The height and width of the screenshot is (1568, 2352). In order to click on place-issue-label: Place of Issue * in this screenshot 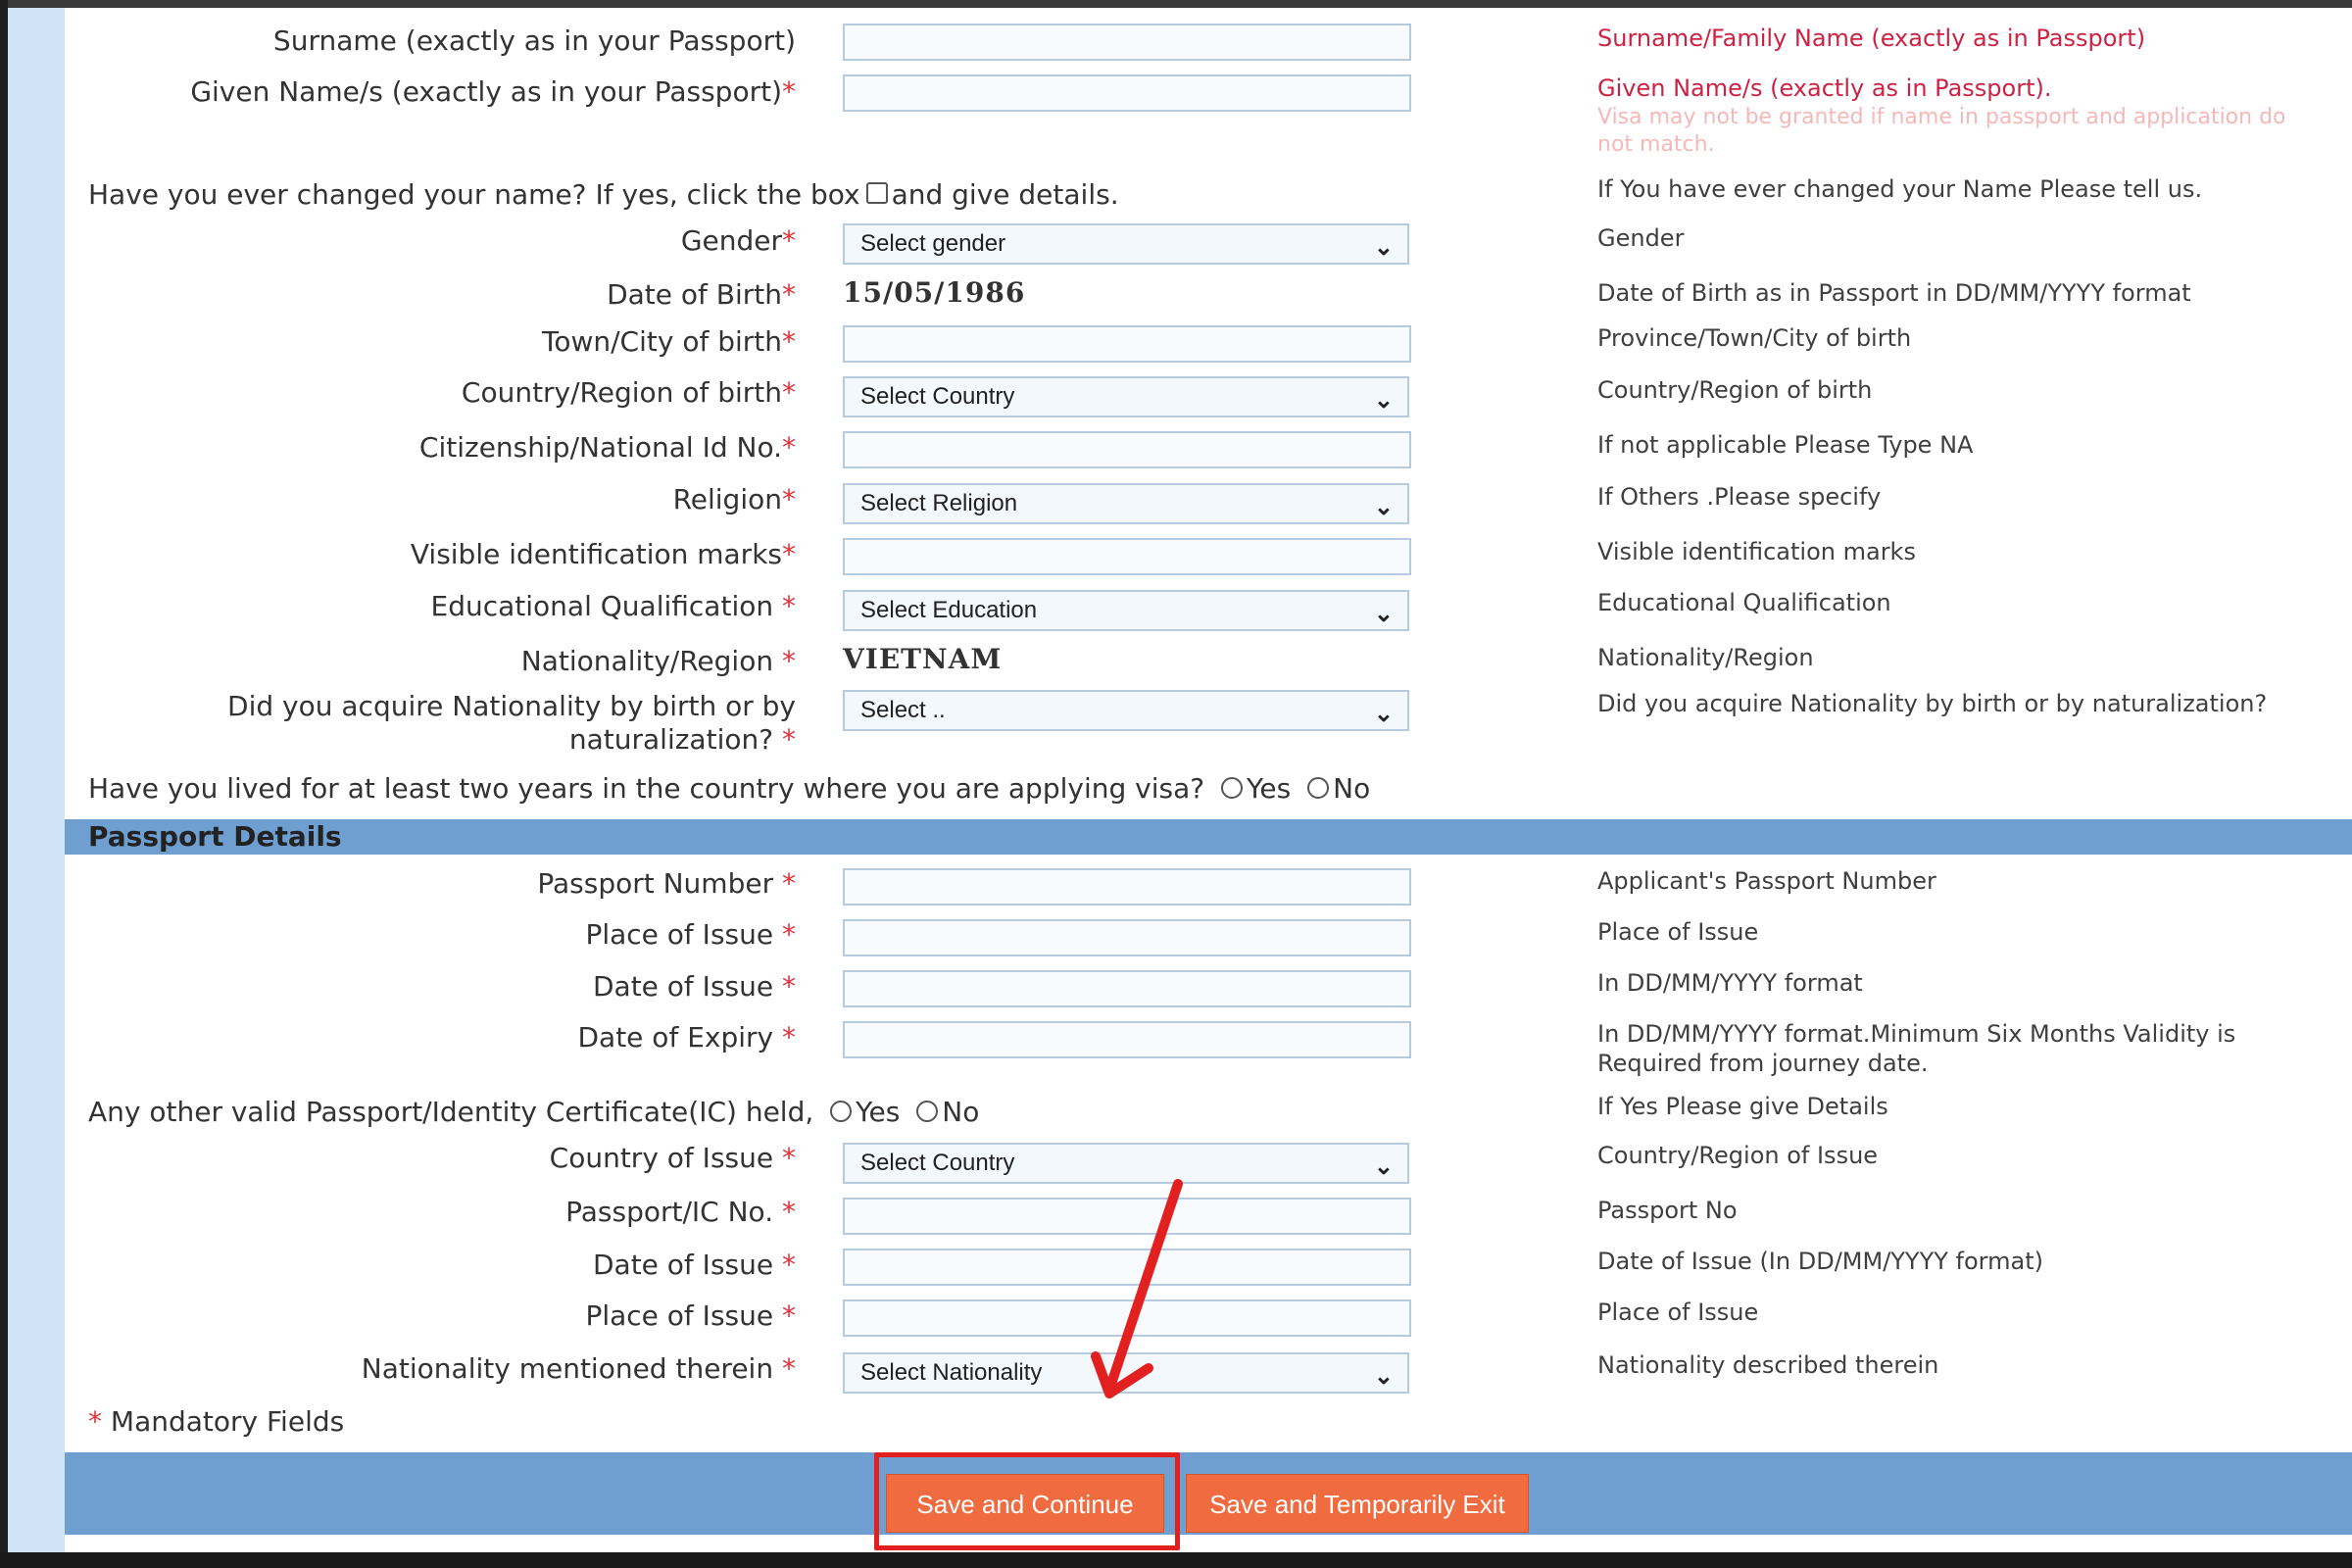, I will do `click(690, 934)`.